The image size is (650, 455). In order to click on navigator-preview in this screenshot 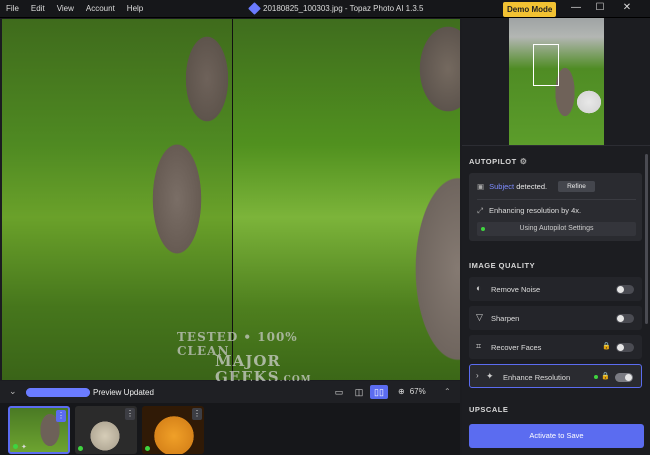, I will do `click(556, 81)`.